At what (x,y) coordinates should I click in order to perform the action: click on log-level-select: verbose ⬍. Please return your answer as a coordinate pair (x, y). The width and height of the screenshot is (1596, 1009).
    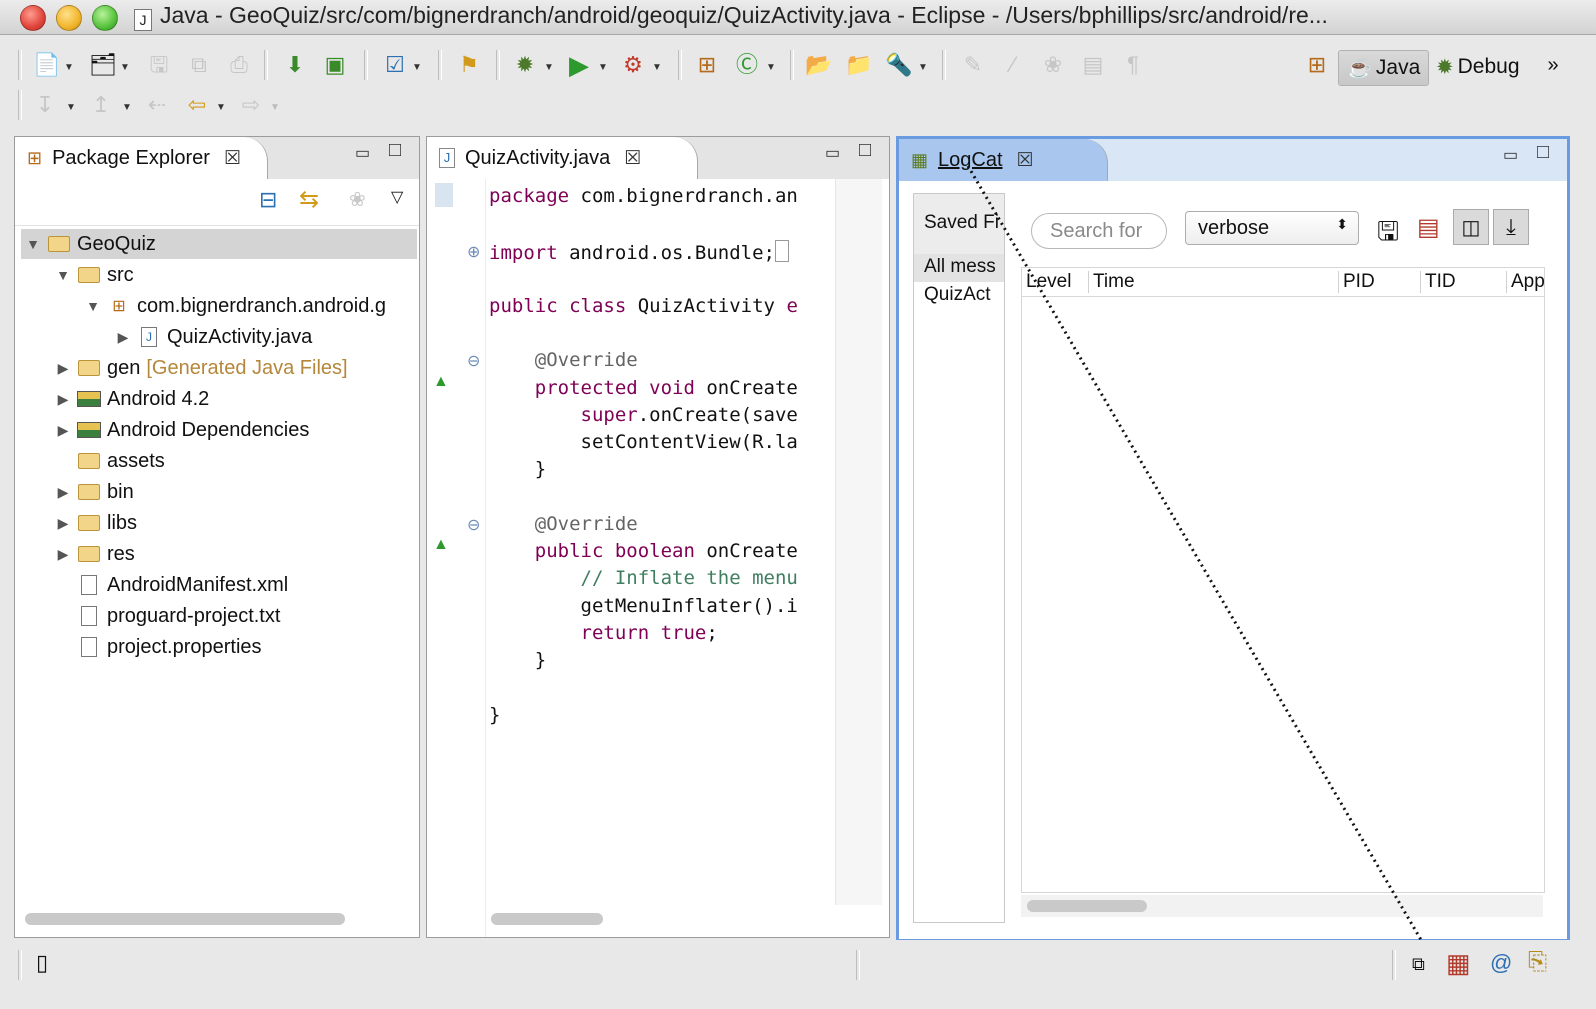
    Looking at the image, I should click on (1272, 228).